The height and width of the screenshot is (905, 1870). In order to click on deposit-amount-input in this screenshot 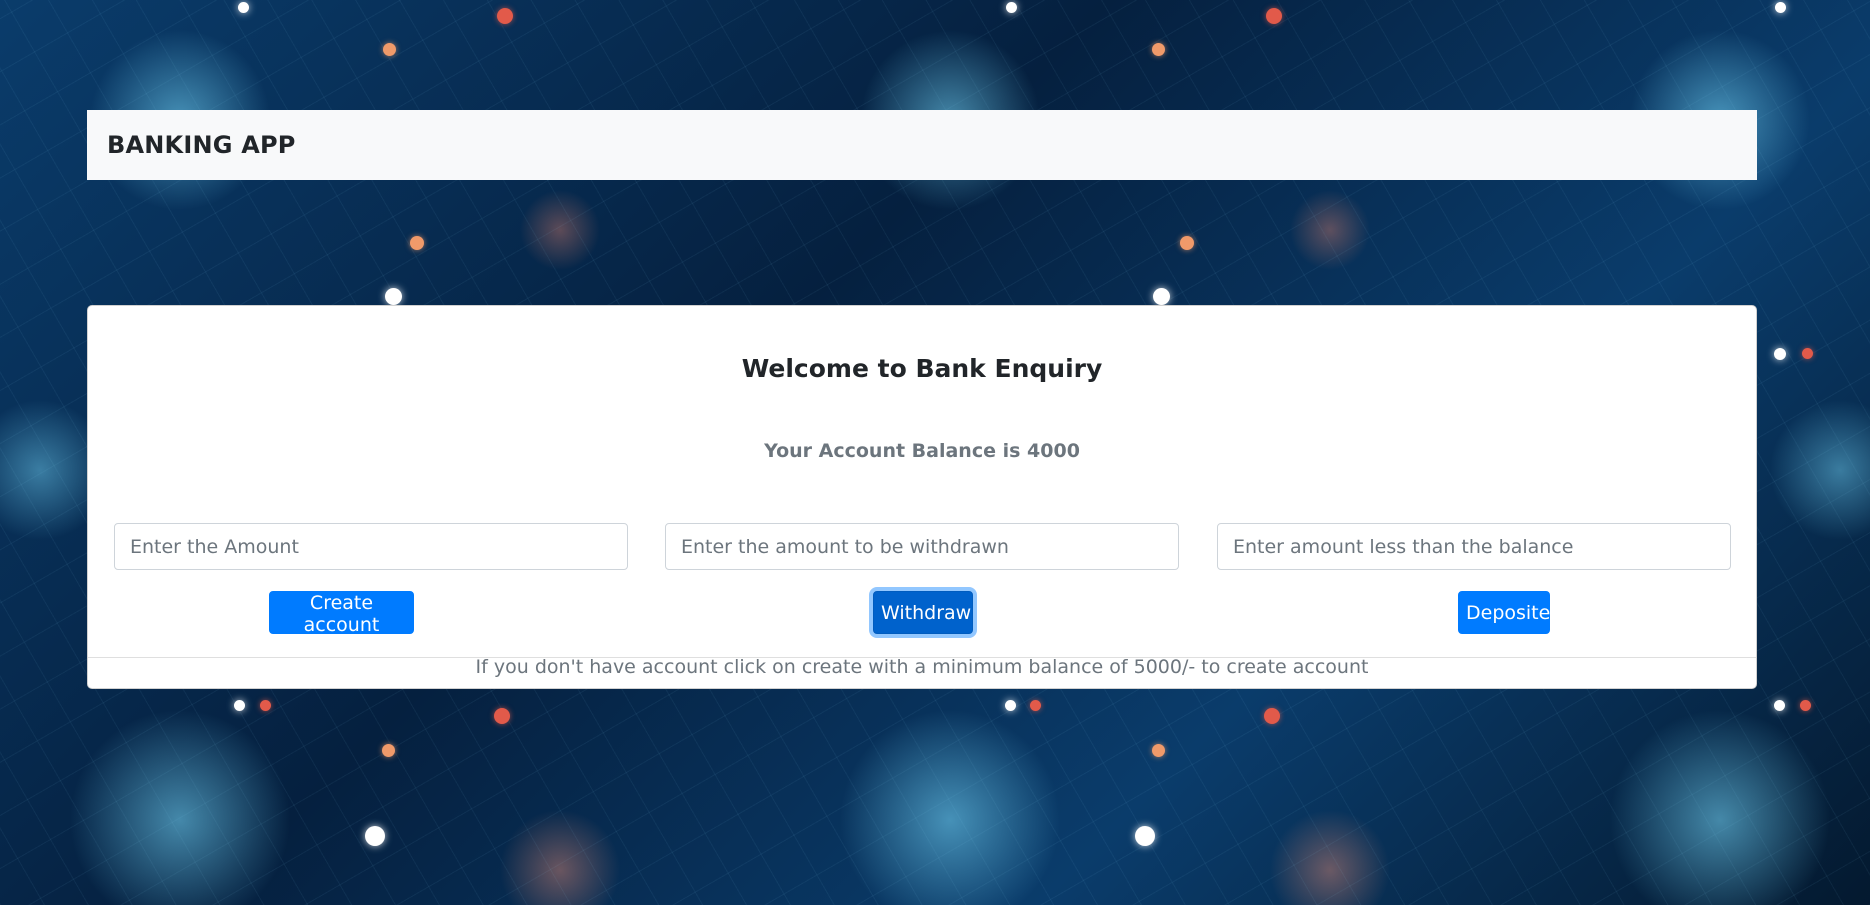, I will do `click(1474, 546)`.